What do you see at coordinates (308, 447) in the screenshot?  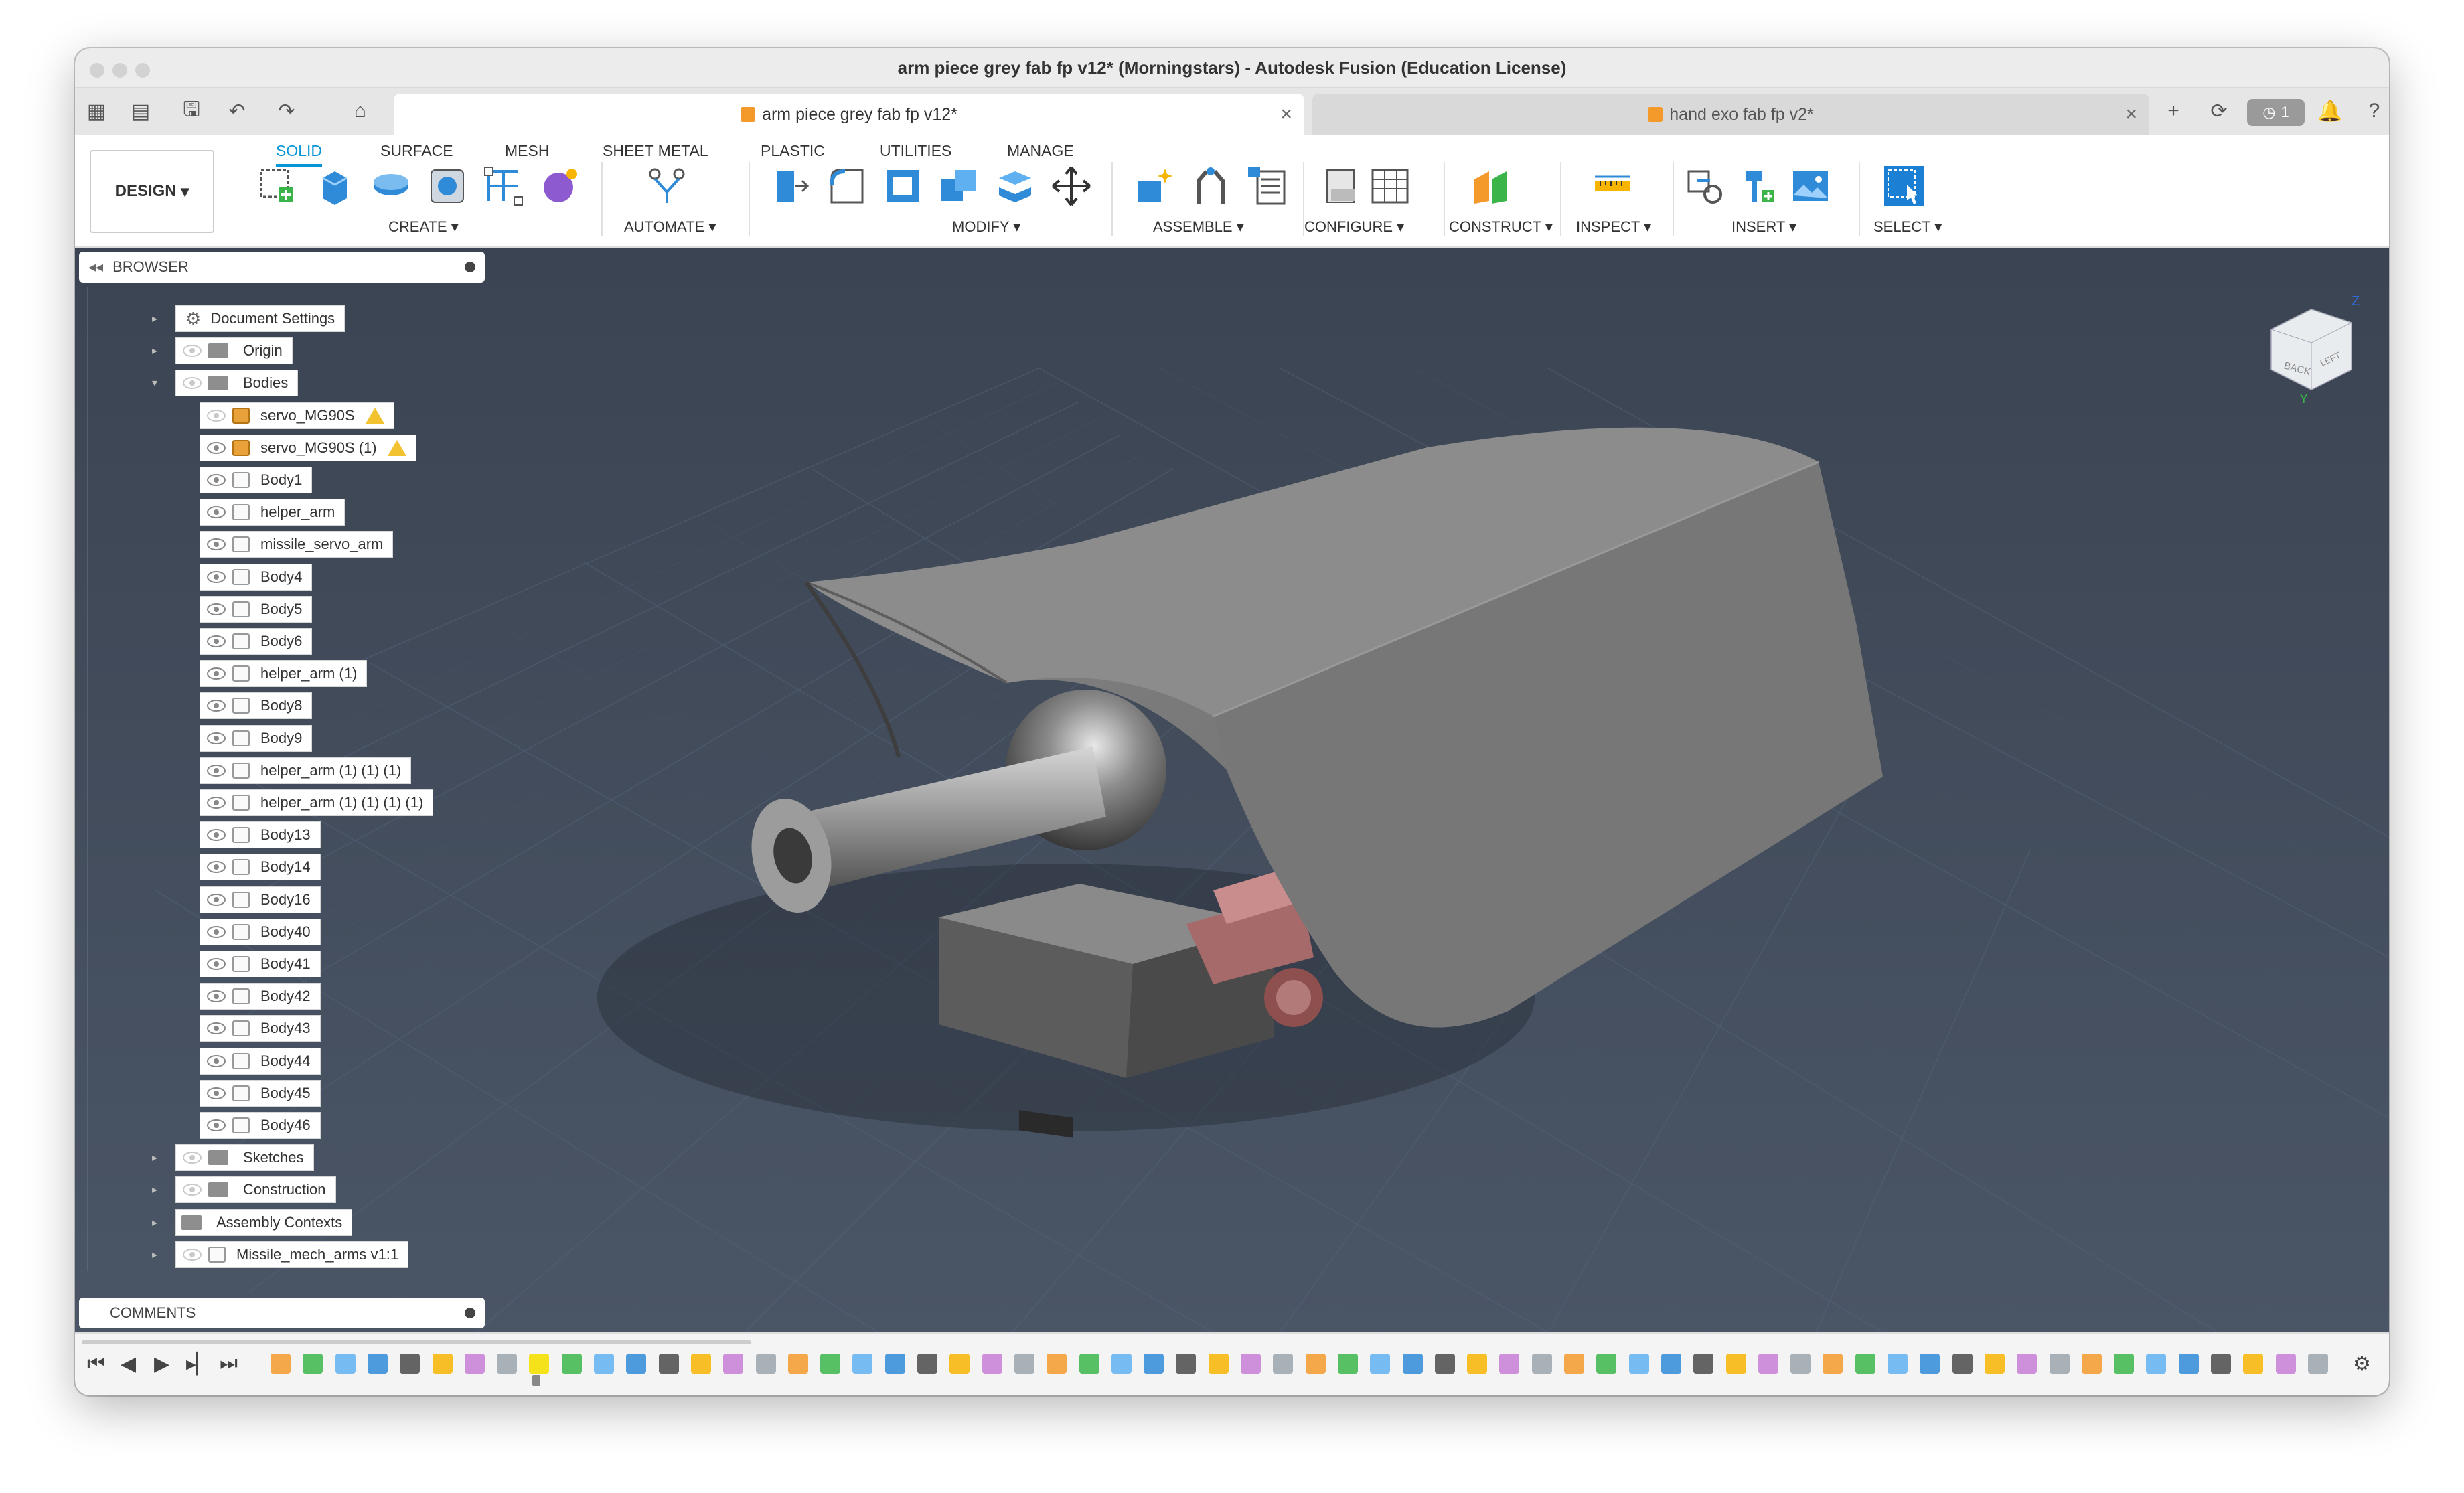 I see `body-item: servo_MG90S (1)` at bounding box center [308, 447].